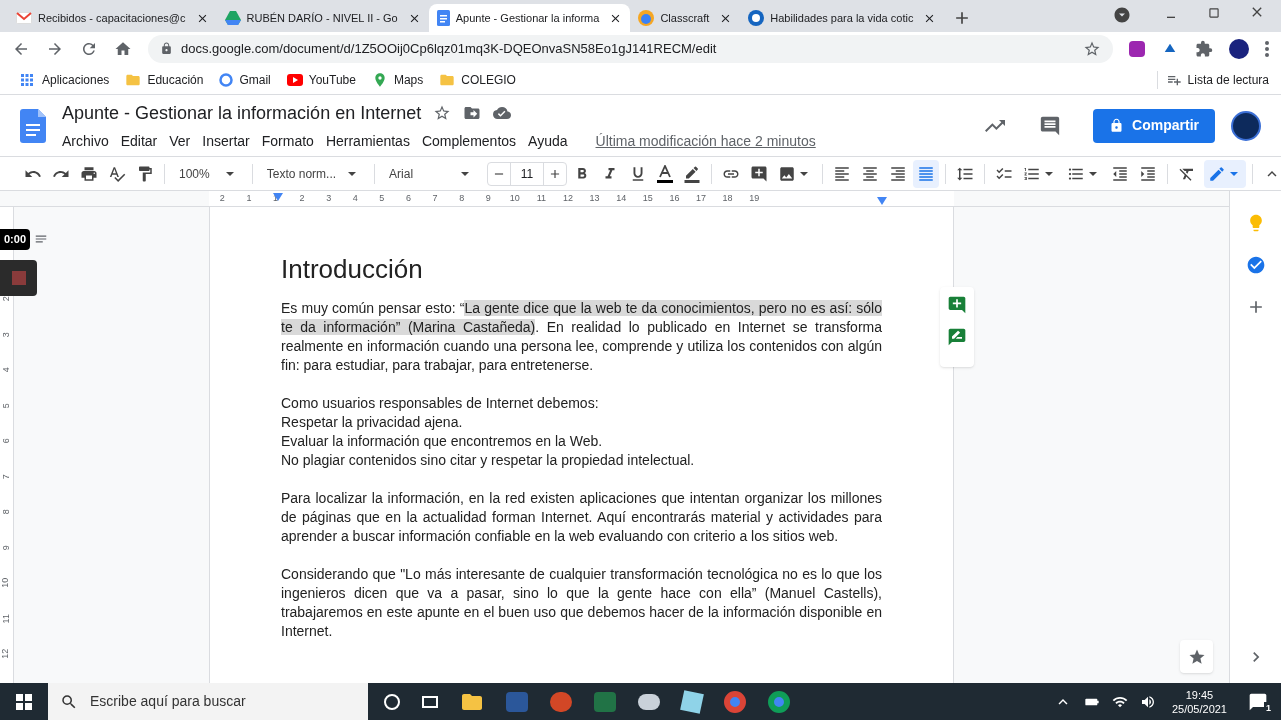 The image size is (1281, 720). I want to click on align-right-icon, so click(898, 173).